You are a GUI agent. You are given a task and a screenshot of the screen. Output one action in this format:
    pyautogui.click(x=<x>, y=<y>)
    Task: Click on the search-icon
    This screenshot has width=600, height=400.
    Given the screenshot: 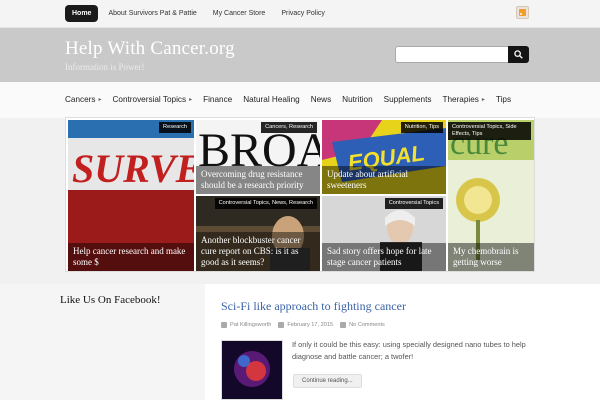 What is the action you would take?
    pyautogui.click(x=518, y=54)
    